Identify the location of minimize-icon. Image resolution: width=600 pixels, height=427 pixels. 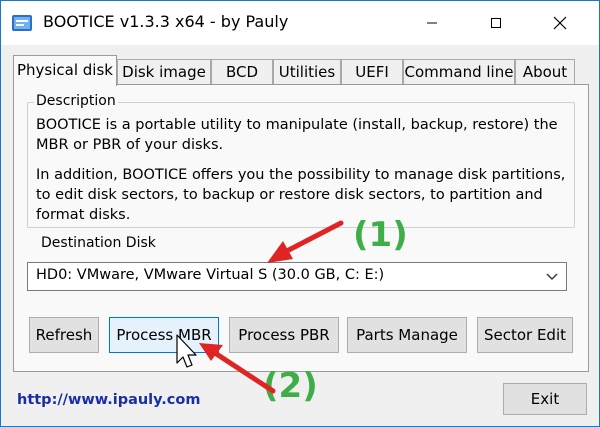
(432, 23).